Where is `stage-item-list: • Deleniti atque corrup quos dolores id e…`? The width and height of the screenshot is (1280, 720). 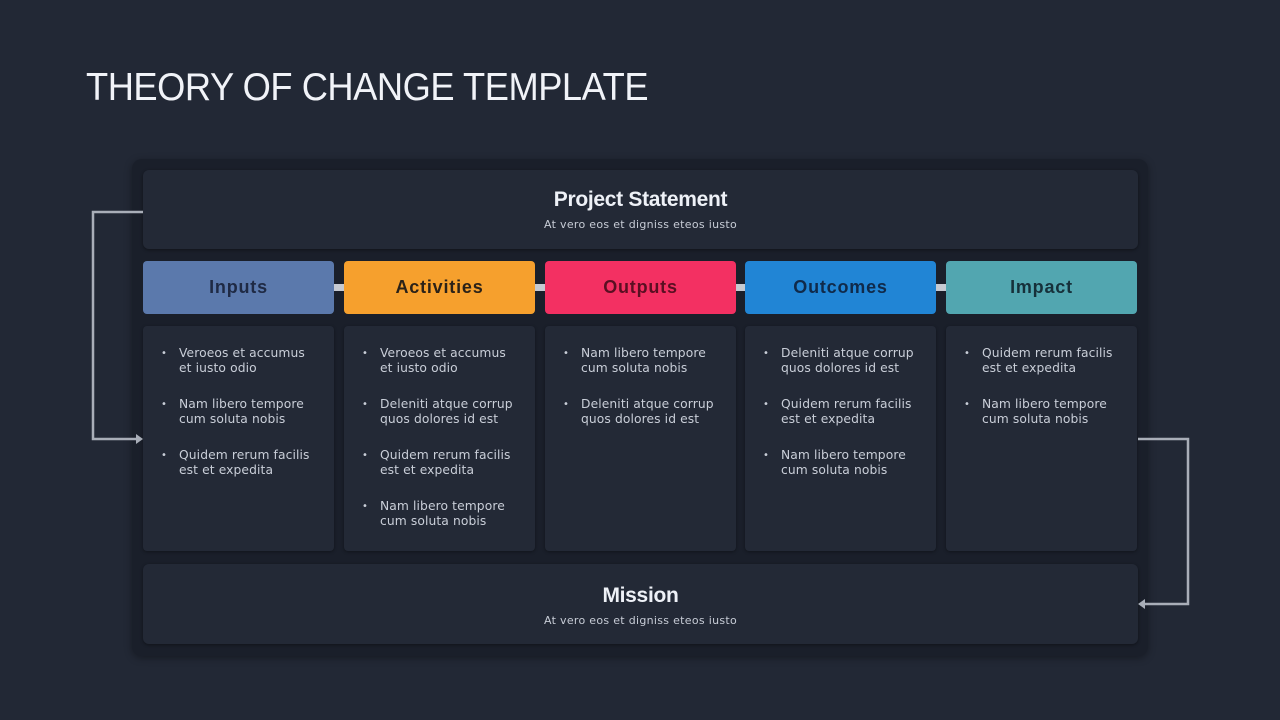 stage-item-list: • Deleniti atque corrup quos dolores id e… is located at coordinates (842, 412).